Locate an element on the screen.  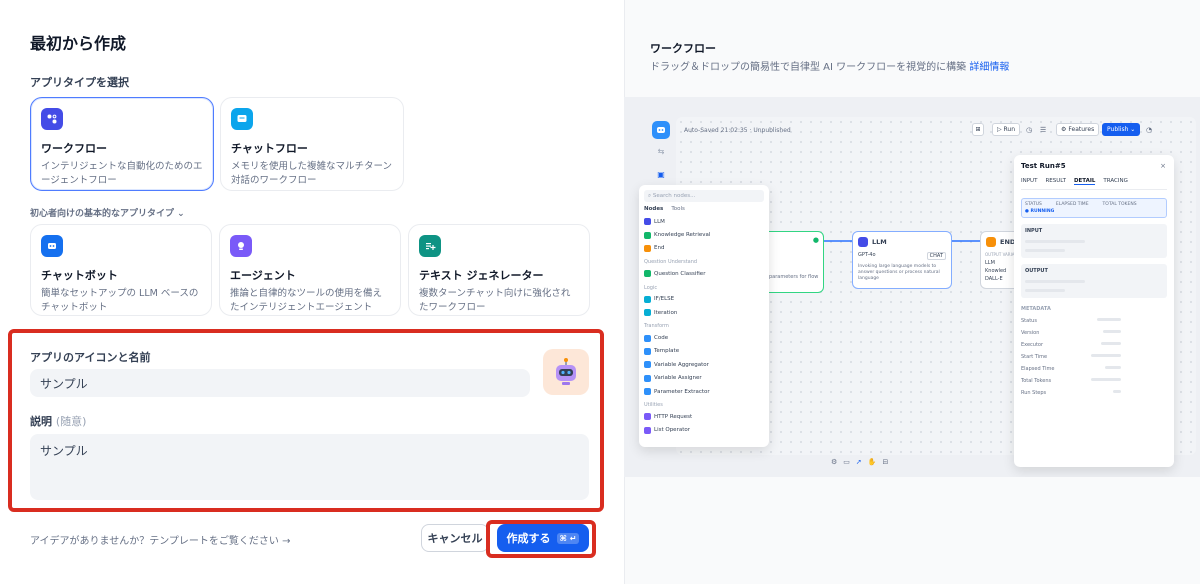
node-item: IF/ELSE is located at coordinates (704, 299).